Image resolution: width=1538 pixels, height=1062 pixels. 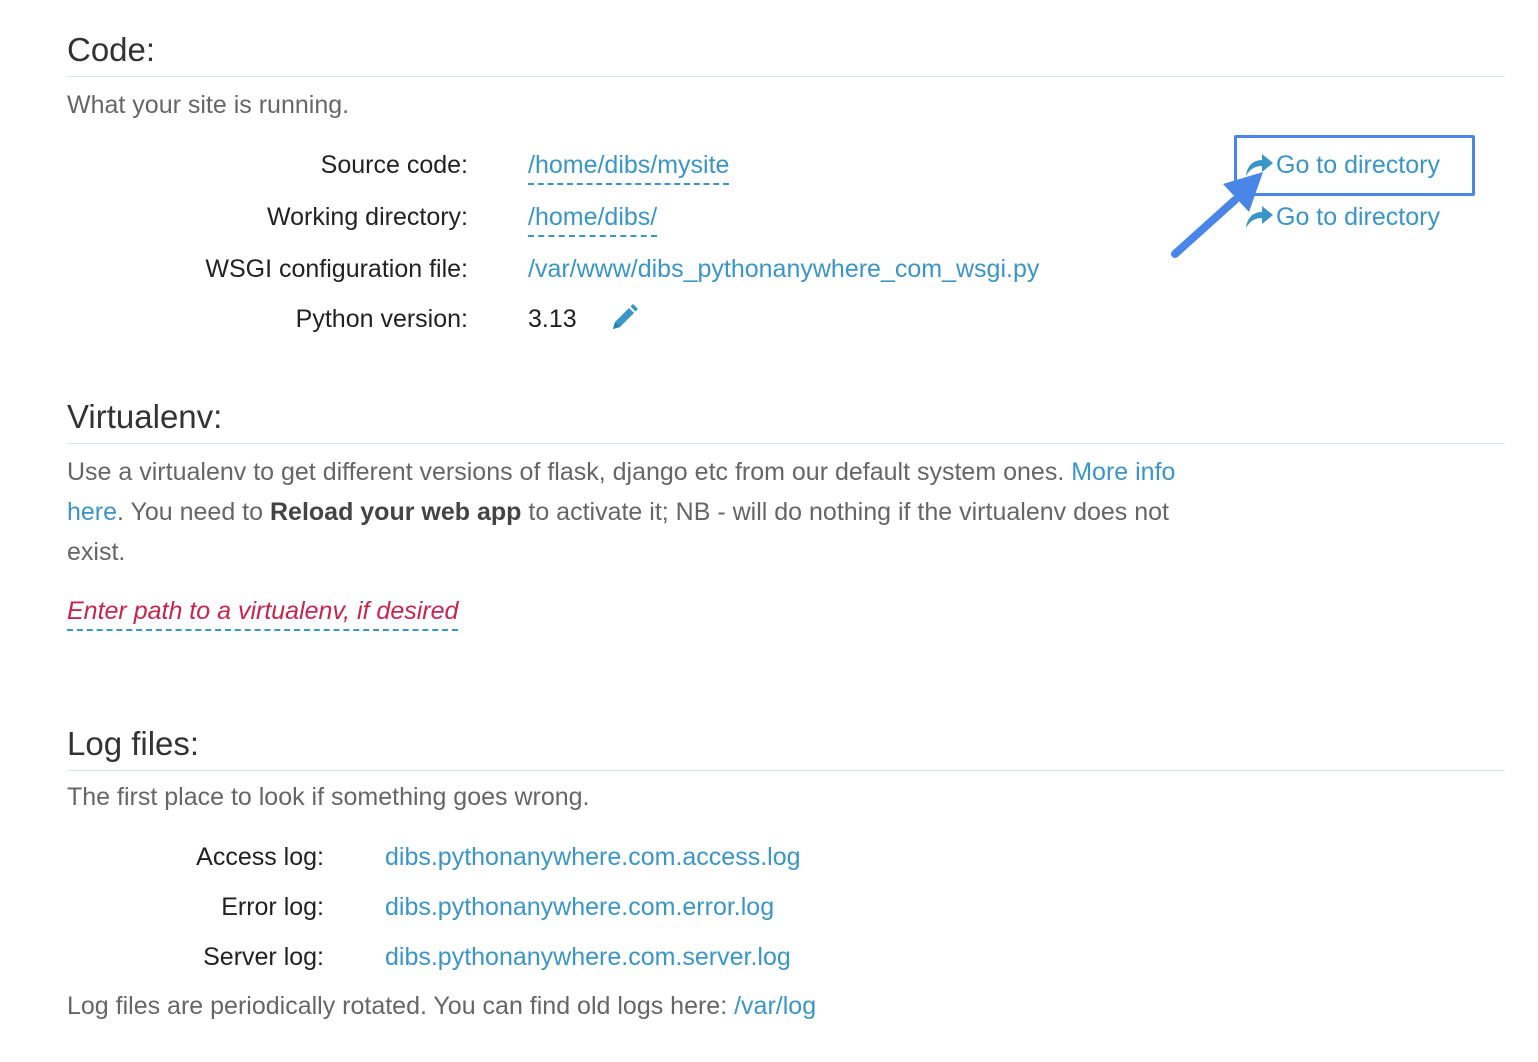 I want to click on server-log-link: dibs.pythonanywhere.com.server.log, so click(x=588, y=957).